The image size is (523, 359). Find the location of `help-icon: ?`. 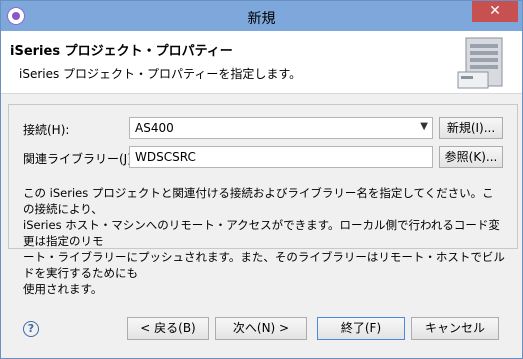

help-icon: ? is located at coordinates (31, 329).